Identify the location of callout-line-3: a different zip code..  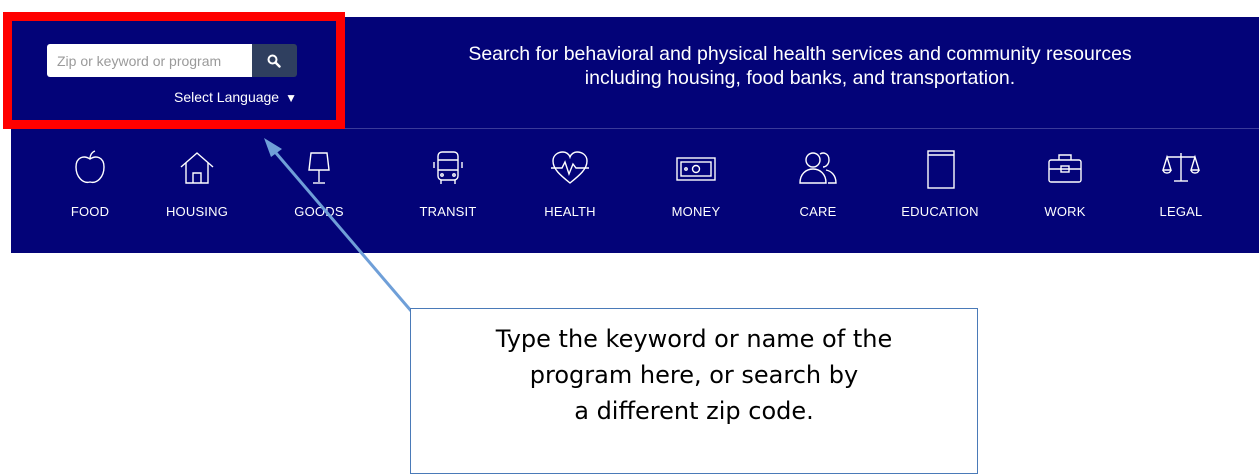
(694, 411).